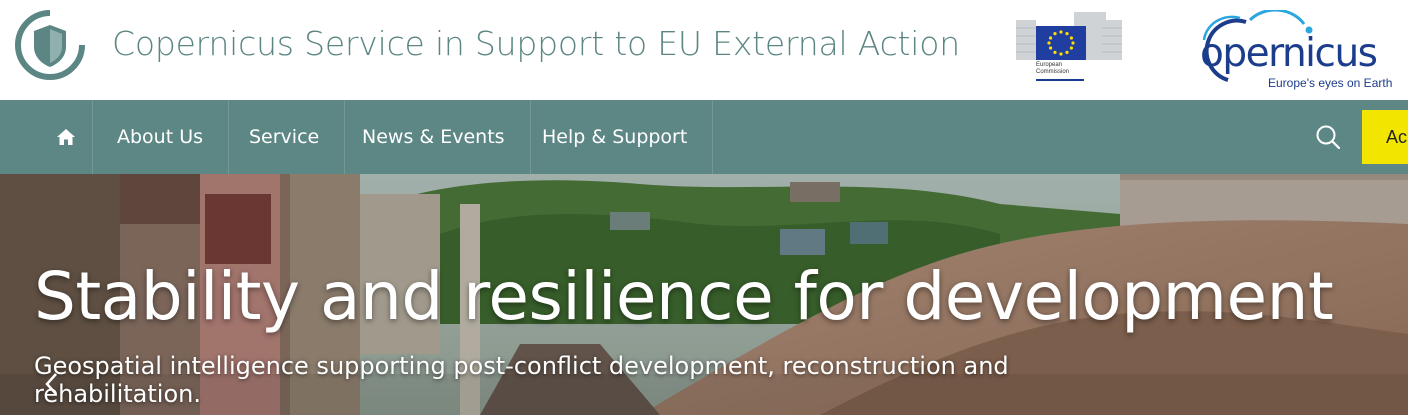 The image size is (1408, 415). Describe the element at coordinates (1330, 83) in the screenshot. I see `copernicus-tagline: Europe's eyes on Earth` at that location.